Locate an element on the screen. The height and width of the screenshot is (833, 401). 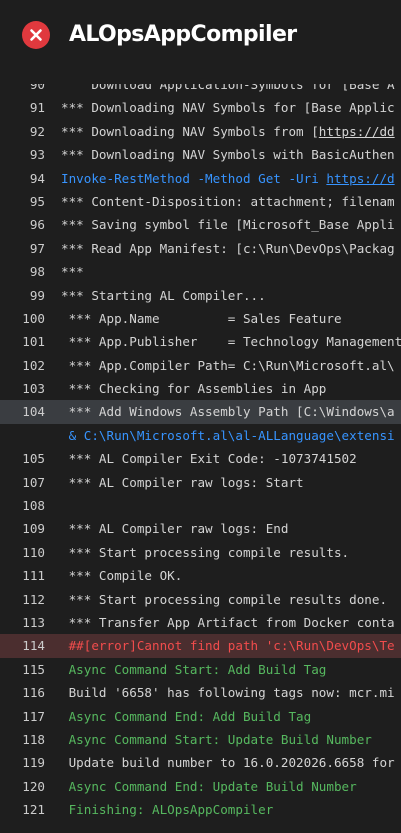
log-text: Async Command Start: Update Build Number is located at coordinates (216, 739).